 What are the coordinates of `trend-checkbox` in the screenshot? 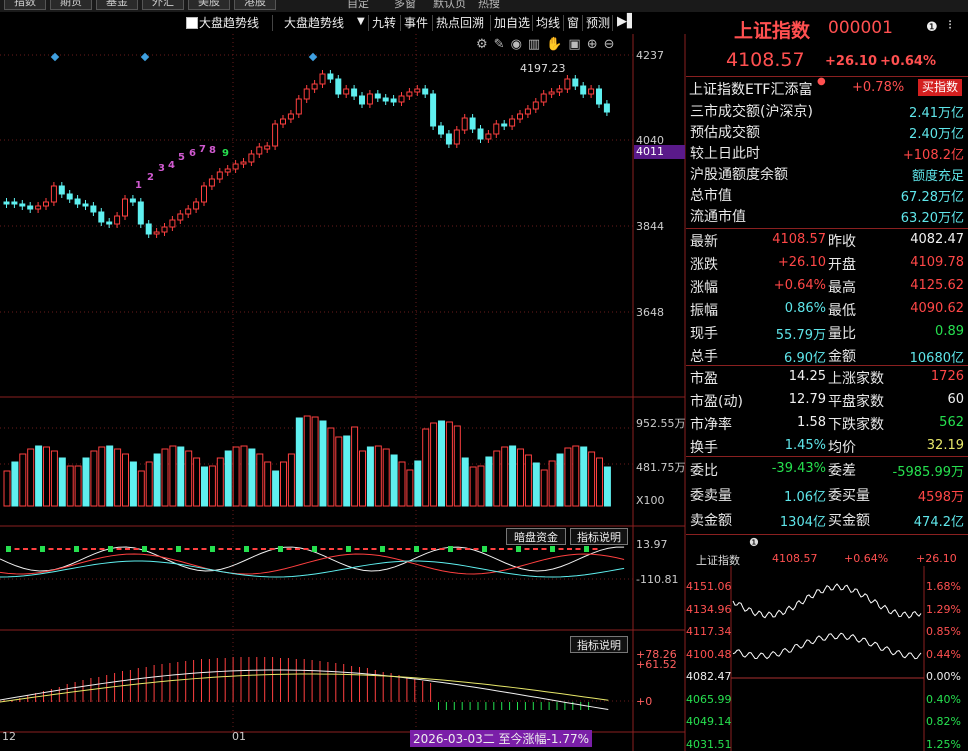 It's located at (192, 23).